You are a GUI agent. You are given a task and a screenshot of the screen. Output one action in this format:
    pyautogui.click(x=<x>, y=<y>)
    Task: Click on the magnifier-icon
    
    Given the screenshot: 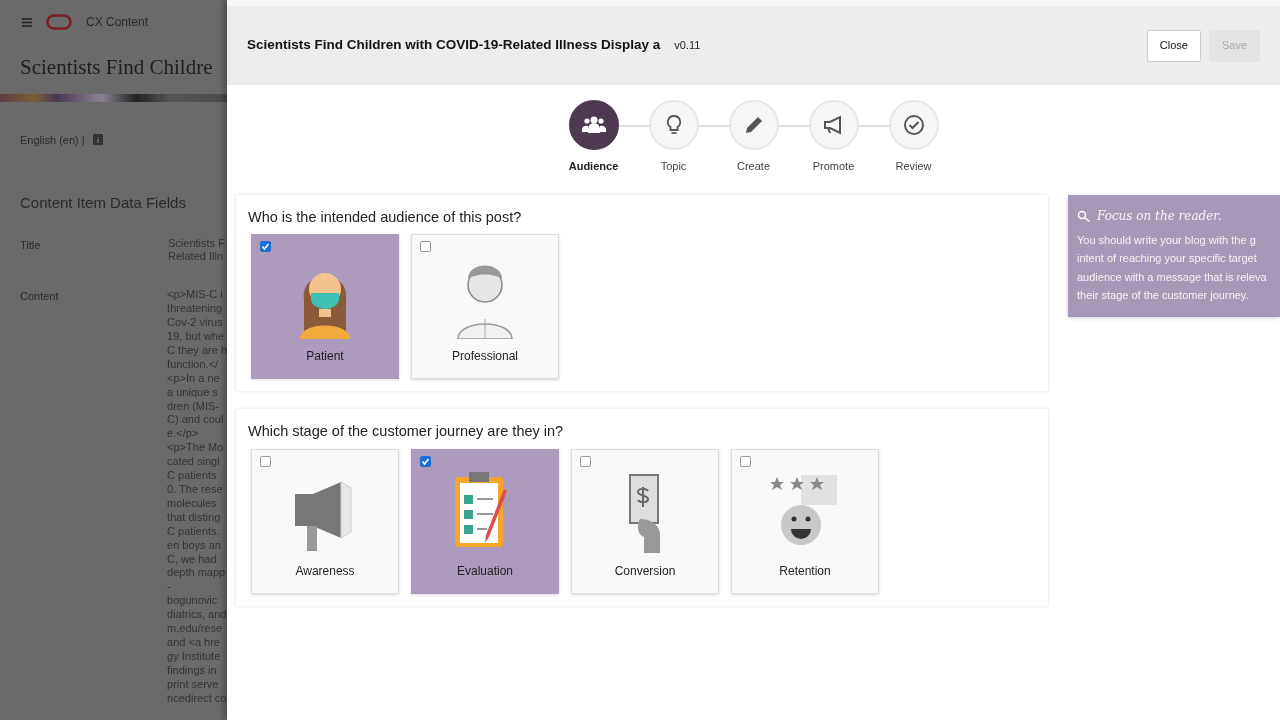 What is the action you would take?
    pyautogui.click(x=1084, y=215)
    